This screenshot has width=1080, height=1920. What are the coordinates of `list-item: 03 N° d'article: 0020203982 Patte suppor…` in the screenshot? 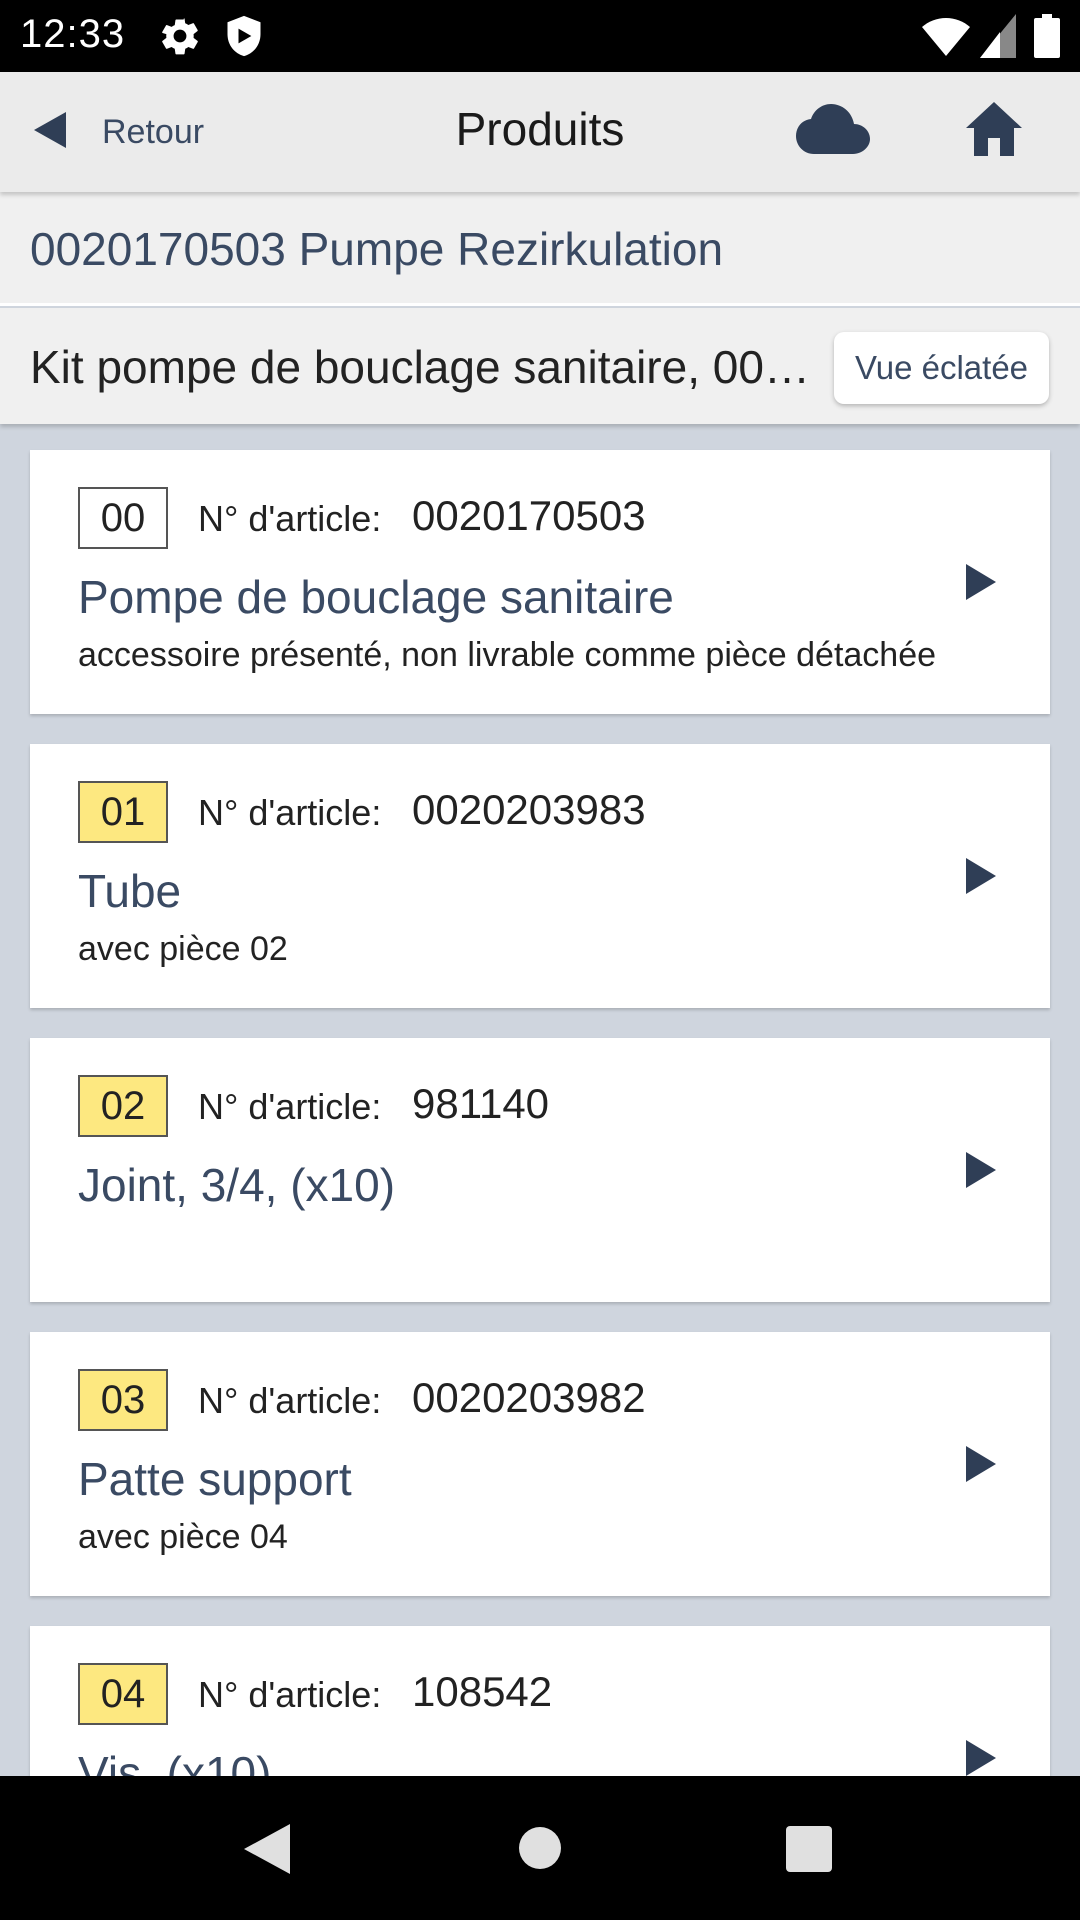 It's located at (540, 1464).